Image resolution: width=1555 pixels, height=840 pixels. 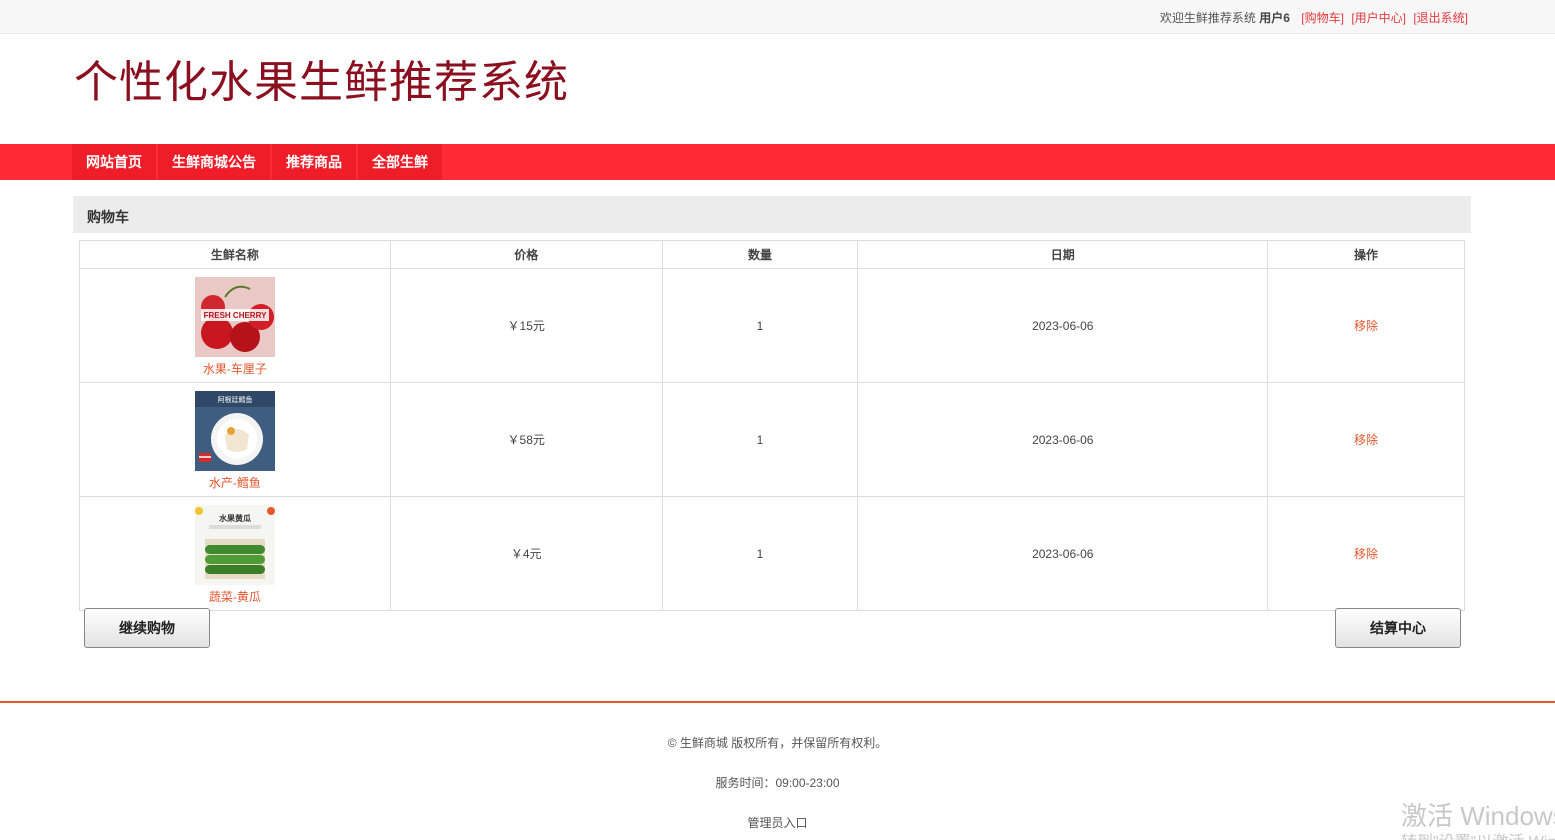 What do you see at coordinates (214, 162) in the screenshot?
I see `nav-announcements: 生鲜商城公告` at bounding box center [214, 162].